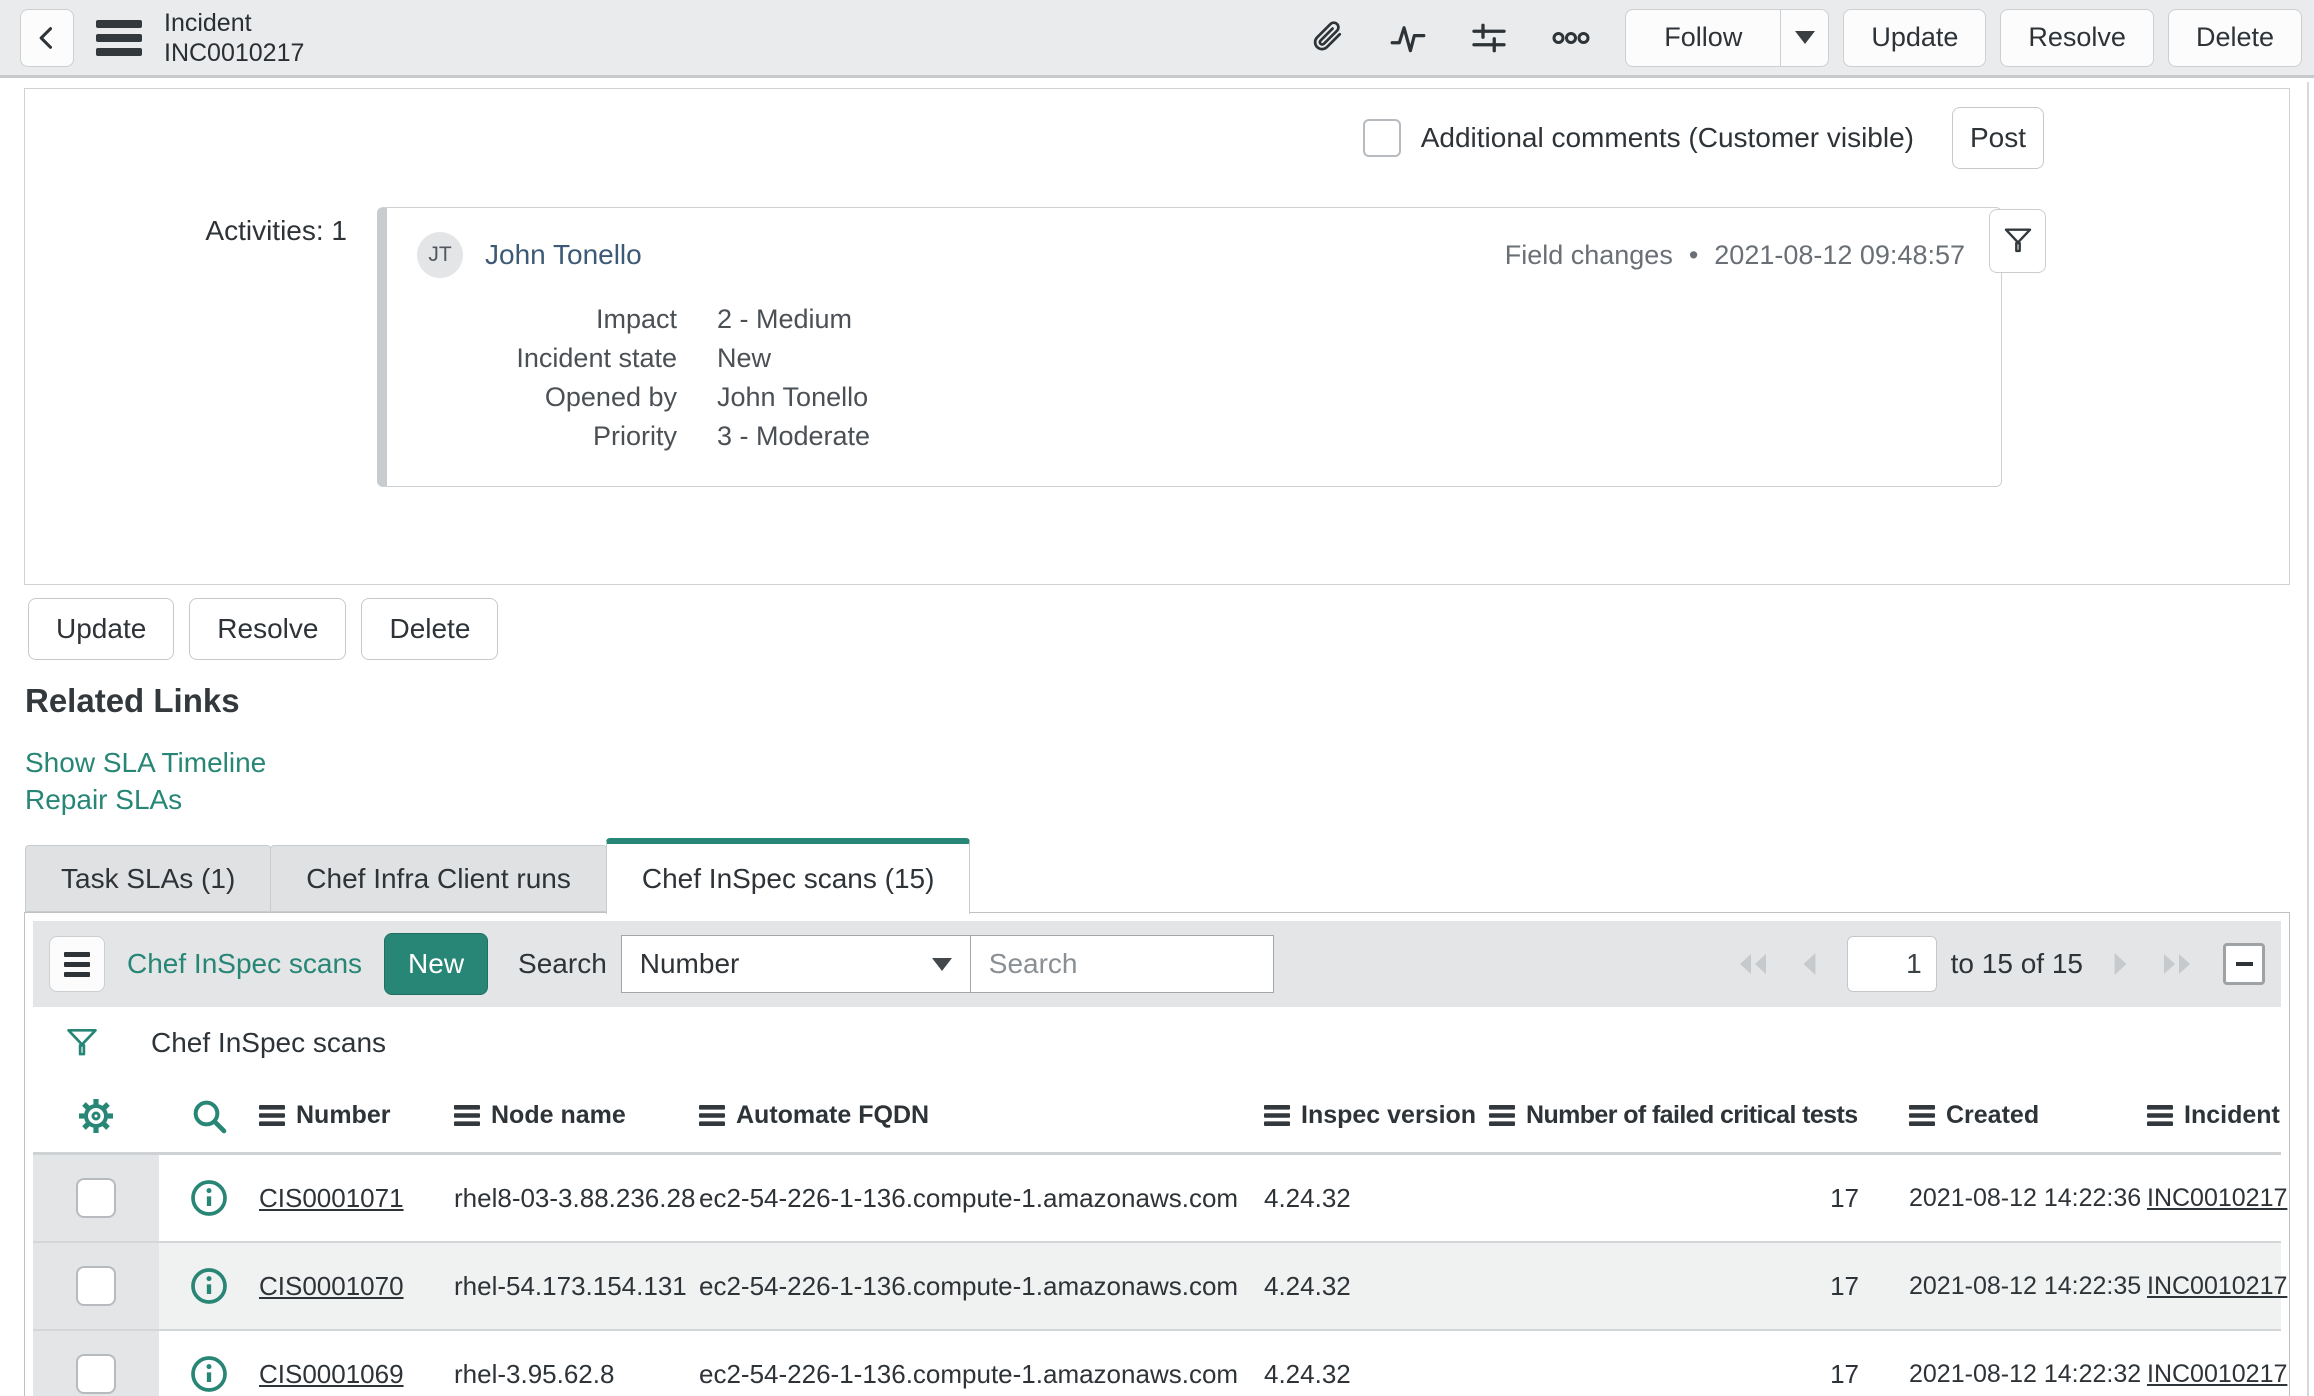 This screenshot has height=1396, width=2314. Describe the element at coordinates (82, 1043) in the screenshot. I see `filter-funnel-icon` at that location.